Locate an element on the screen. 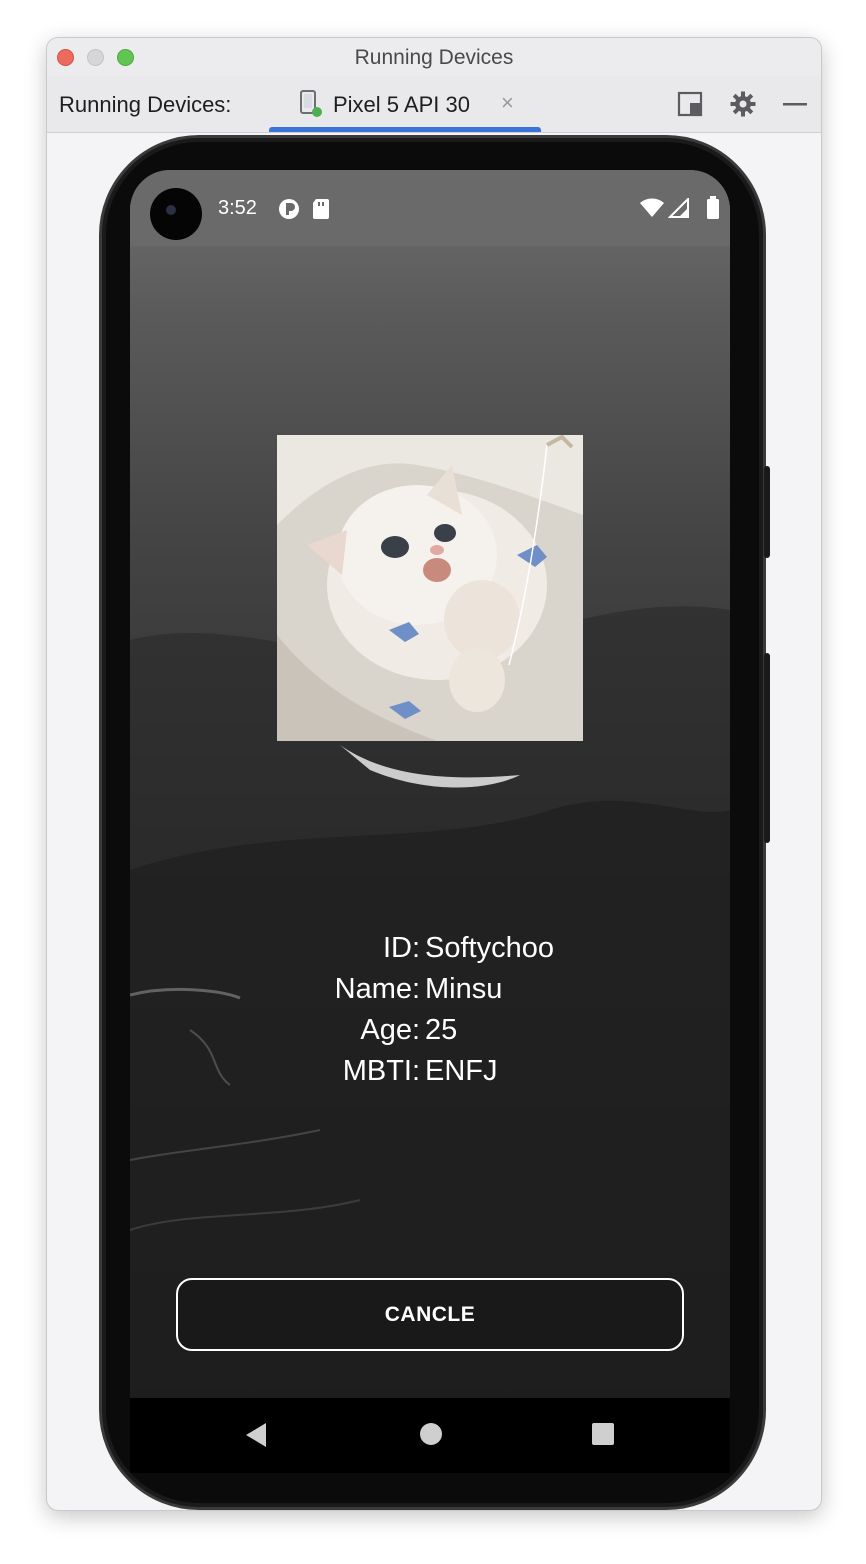 This screenshot has width=866, height=1564. info-row-age: Age : 25 is located at coordinates (430, 1034).